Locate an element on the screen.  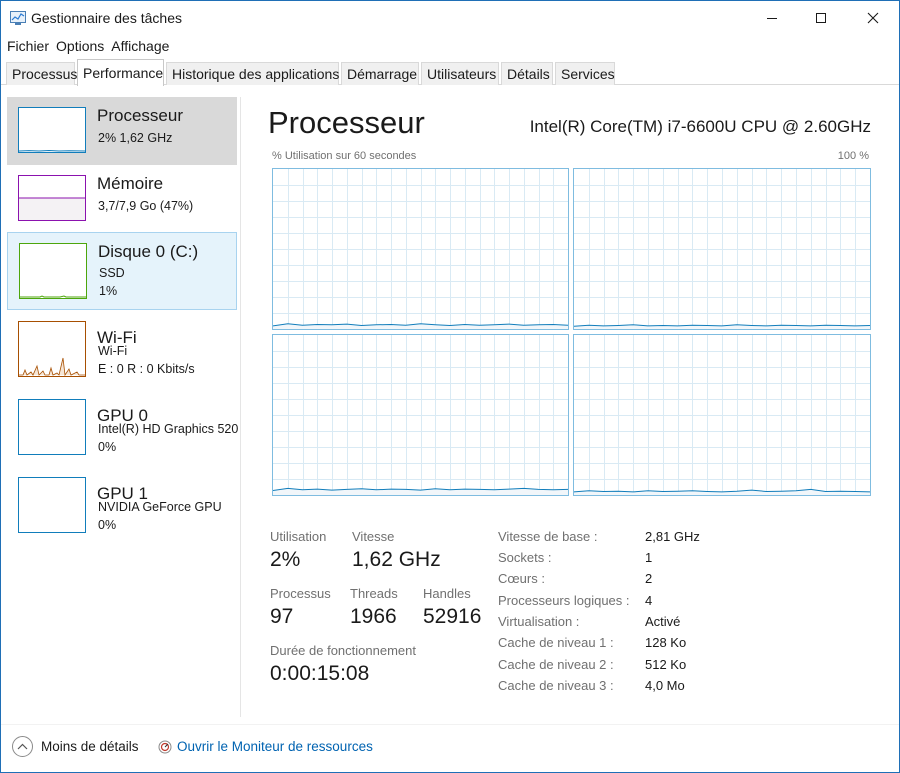
window-title: Gestionnaire des tâches is located at coordinates (106, 18).